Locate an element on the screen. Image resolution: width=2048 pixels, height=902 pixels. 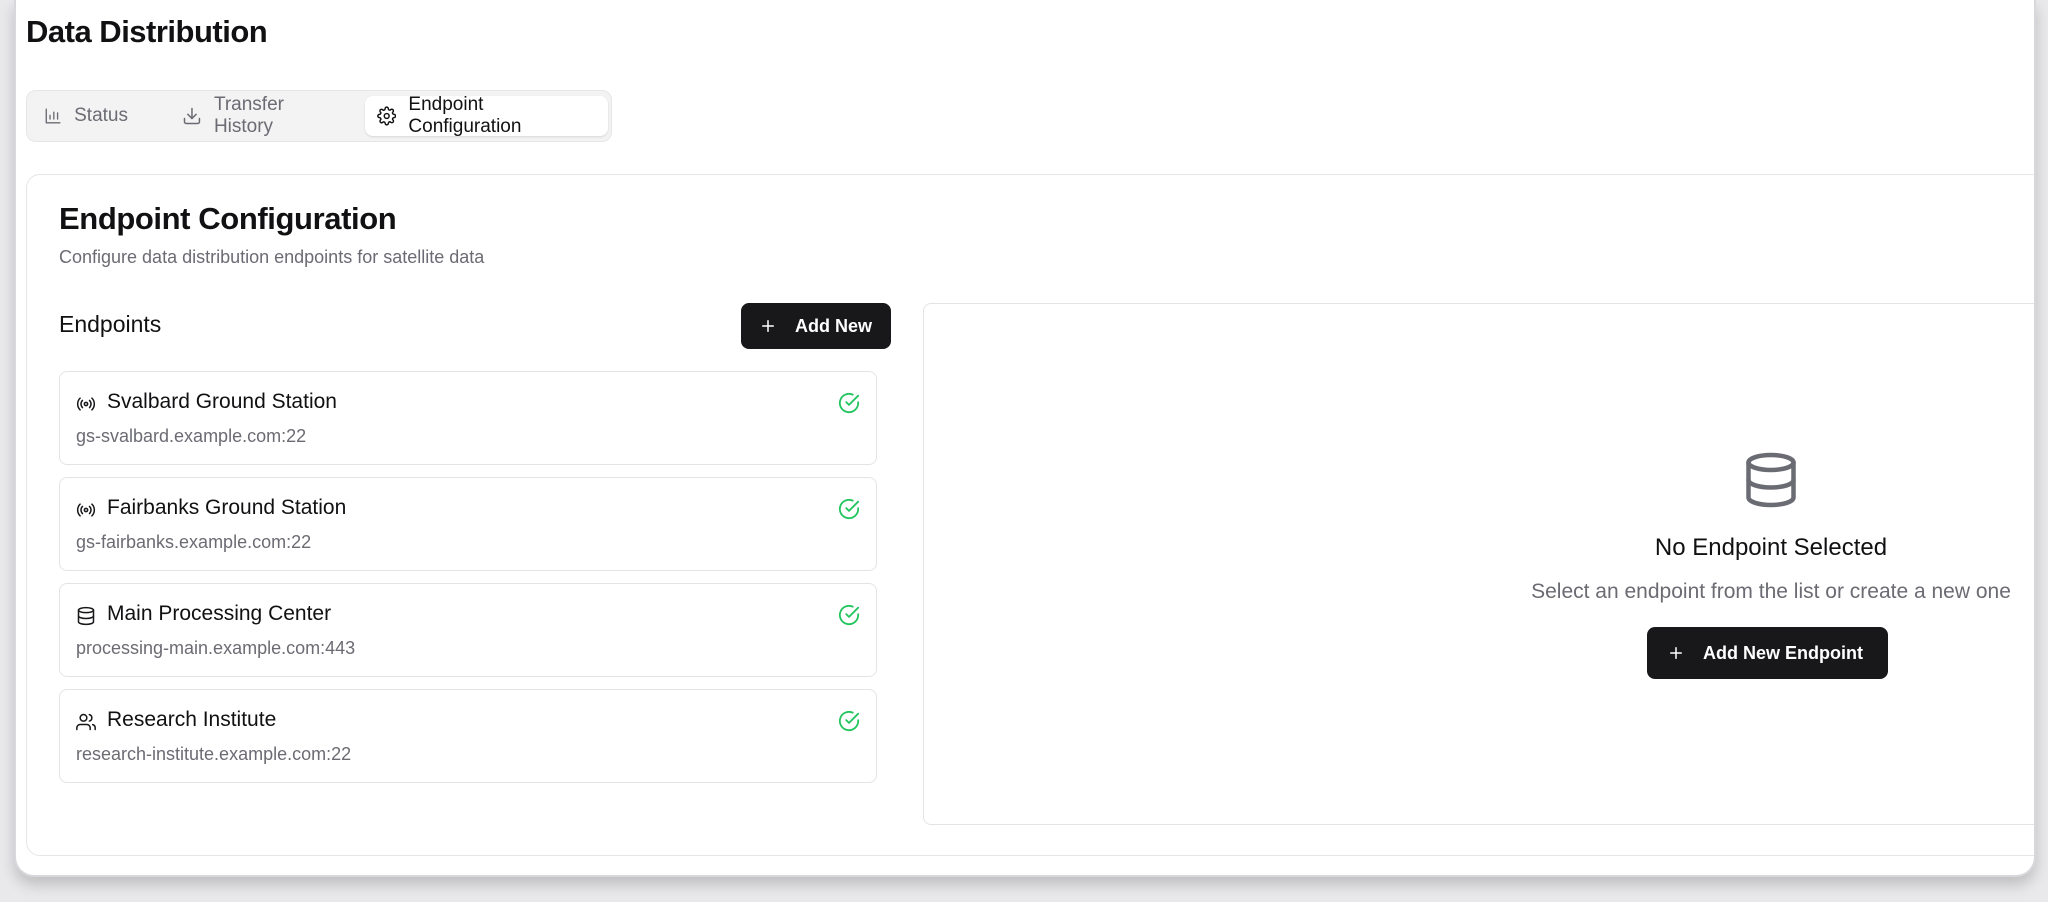
endpoint-name: Svalbard Ground Station is located at coordinates (222, 401).